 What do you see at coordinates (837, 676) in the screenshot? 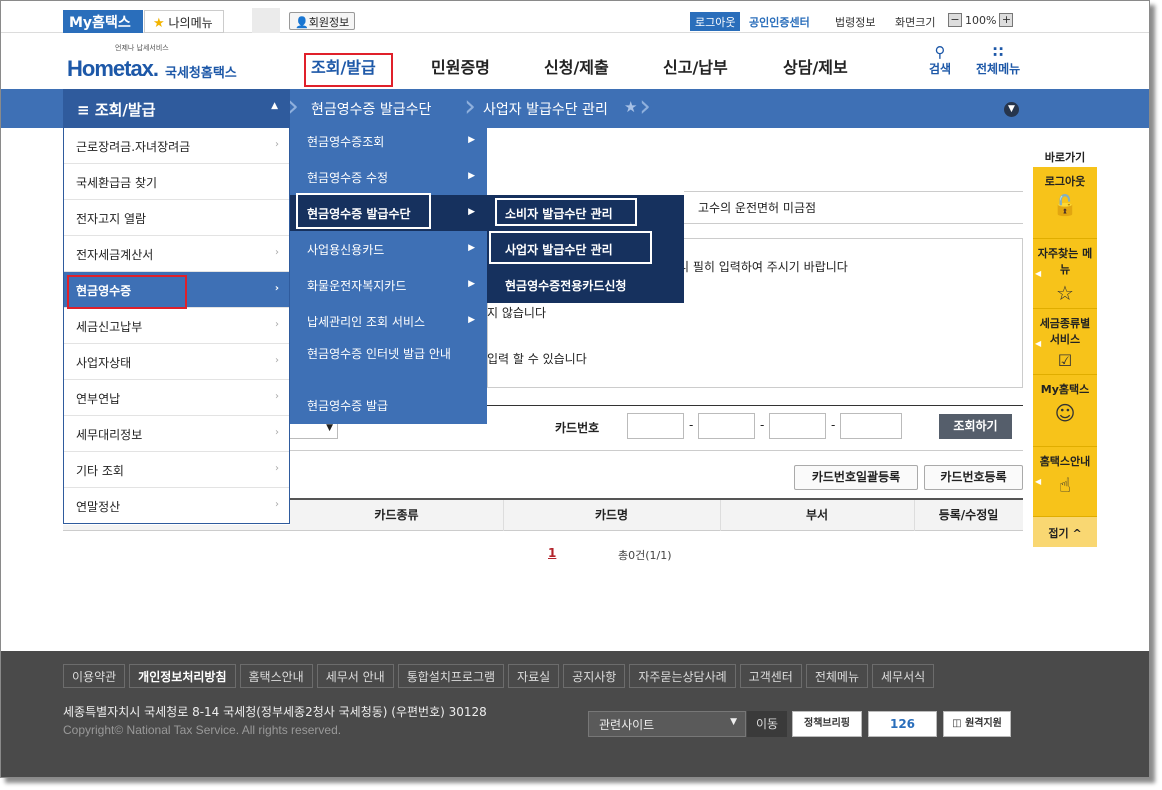
I see `footer-link: 전체메뉴` at bounding box center [837, 676].